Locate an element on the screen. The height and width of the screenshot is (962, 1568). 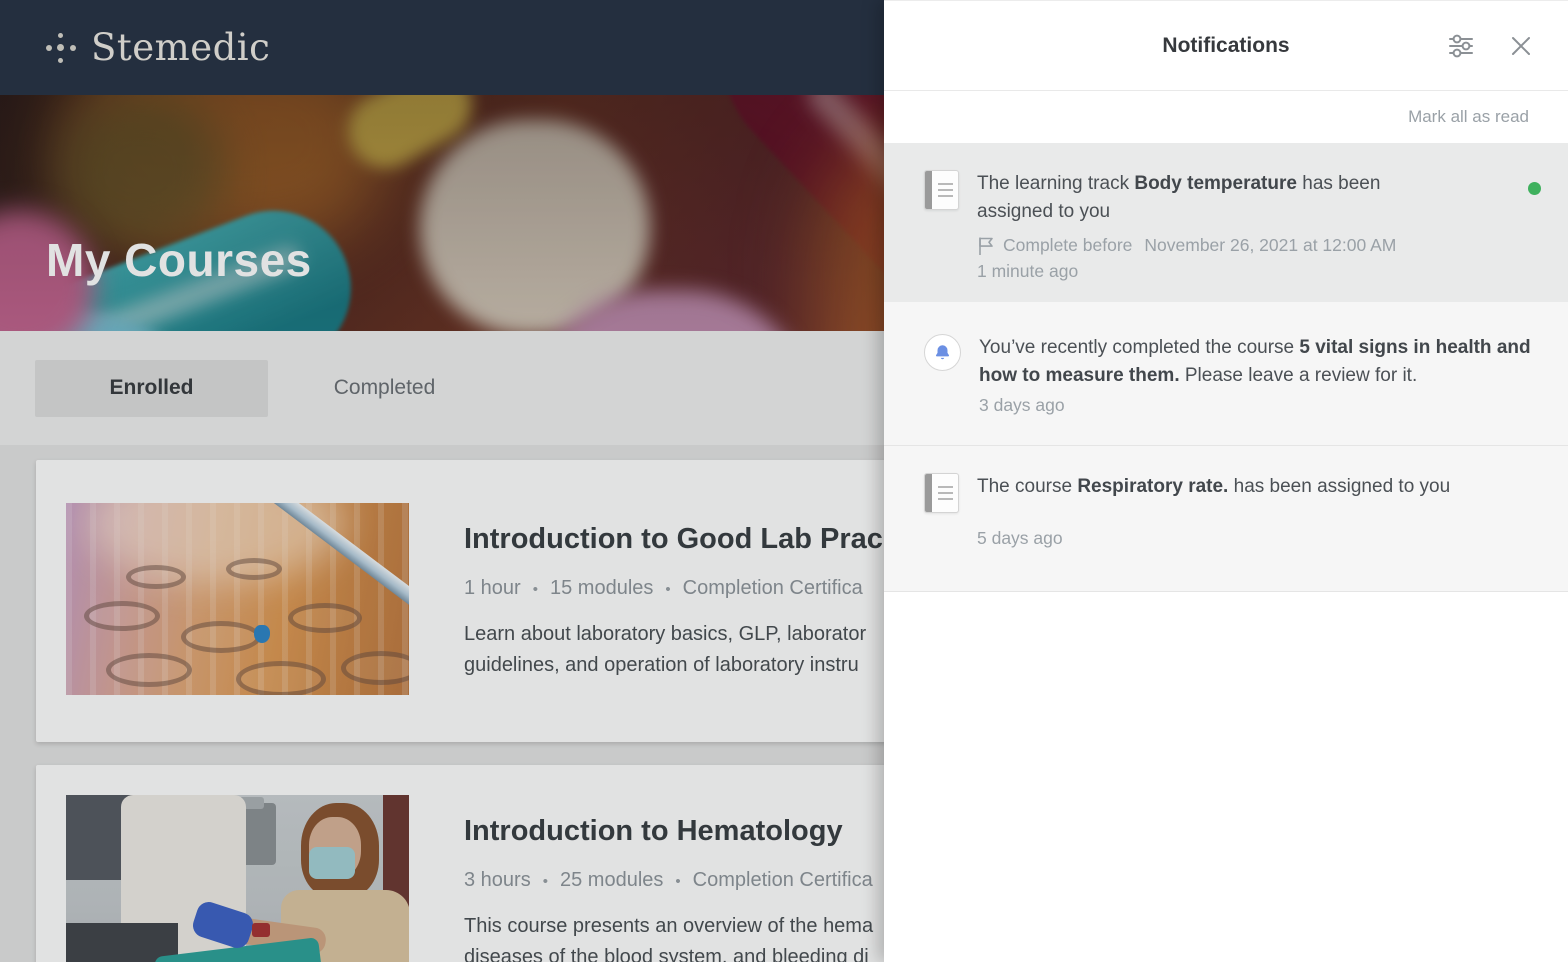
notification-timestamp: 5 days ago is located at coordinates (1020, 538).